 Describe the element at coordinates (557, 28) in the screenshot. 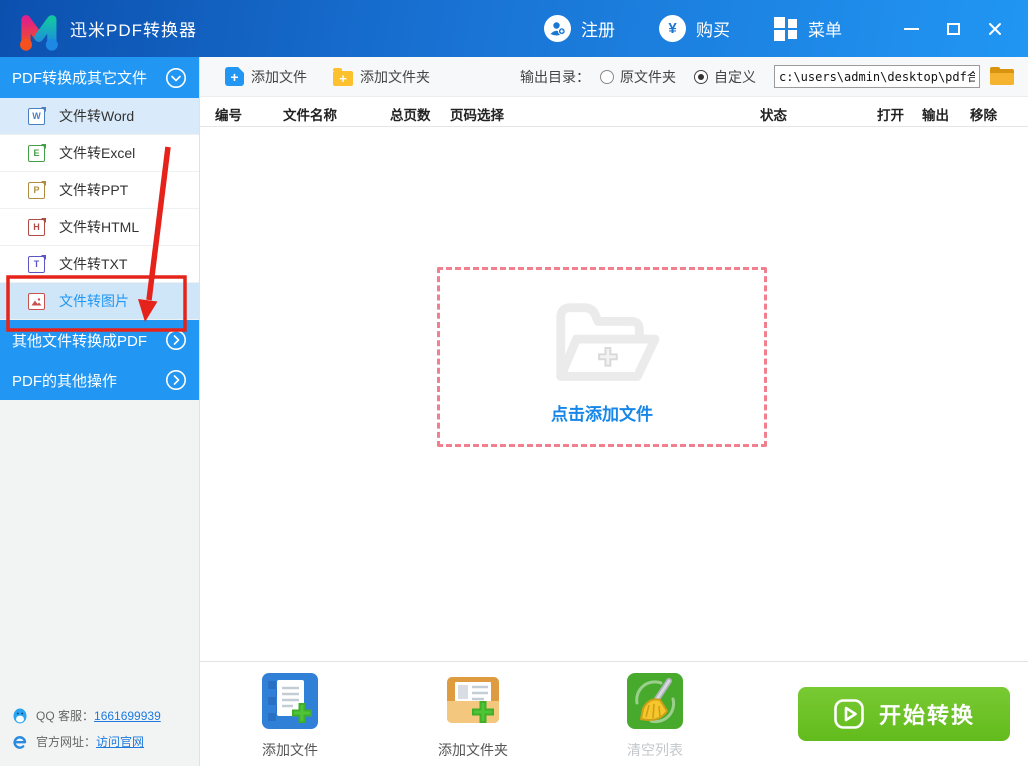

I see `register-user-icon` at that location.